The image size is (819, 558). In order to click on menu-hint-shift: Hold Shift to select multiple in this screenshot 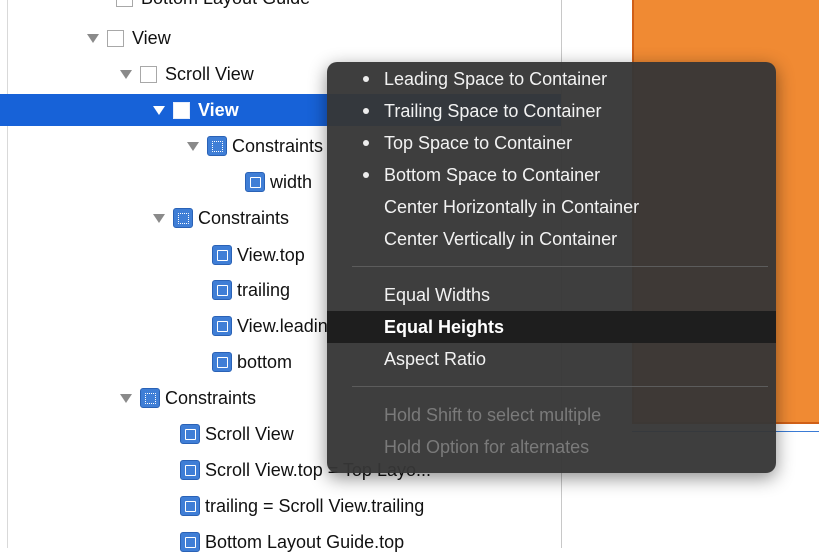, I will do `click(551, 415)`.